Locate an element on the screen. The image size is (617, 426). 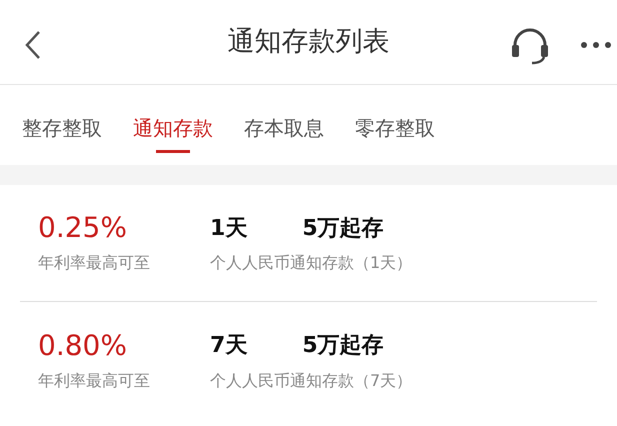
tab: 通知存款 is located at coordinates (173, 125).